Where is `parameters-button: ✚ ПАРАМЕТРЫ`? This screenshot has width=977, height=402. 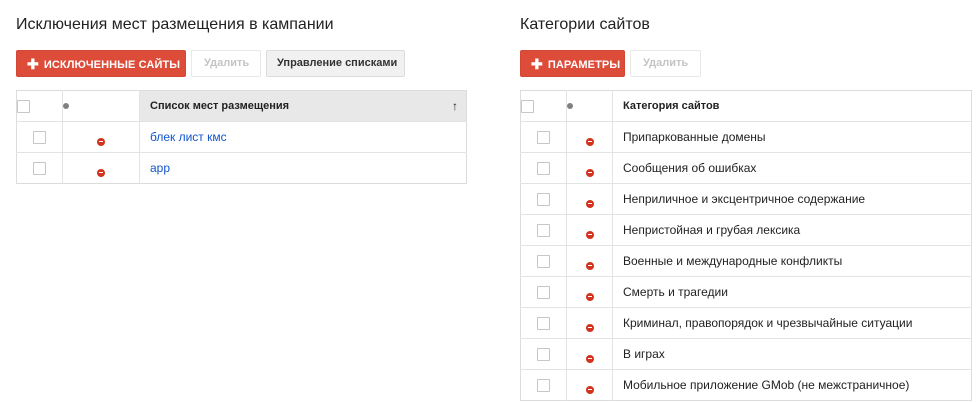 parameters-button: ✚ ПАРАМЕТРЫ is located at coordinates (572, 63).